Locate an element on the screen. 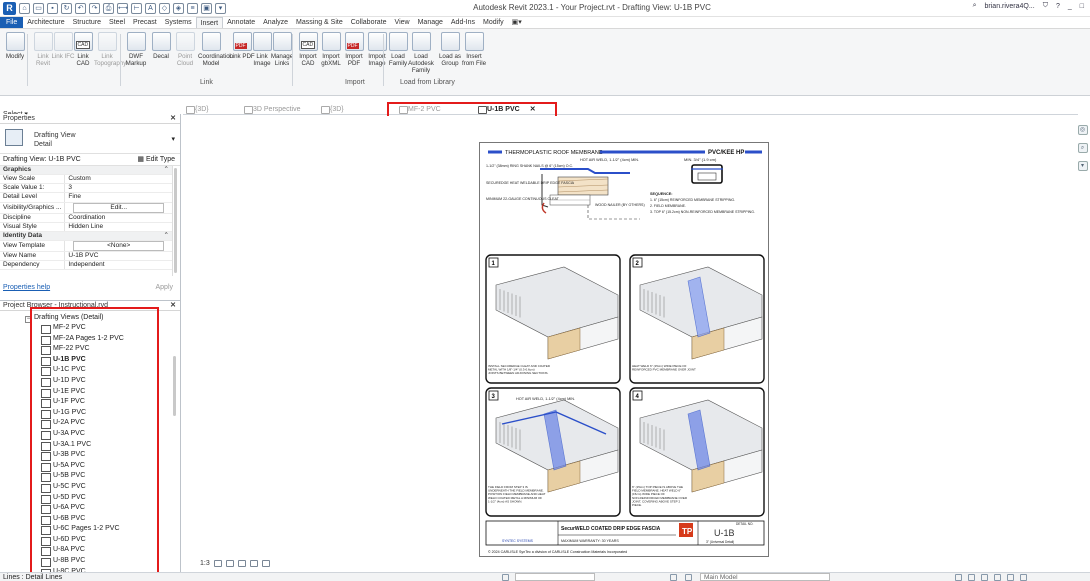 The image size is (1090, 581). browser-item-u-1d-pvc: U-1D PVC is located at coordinates (90, 381).